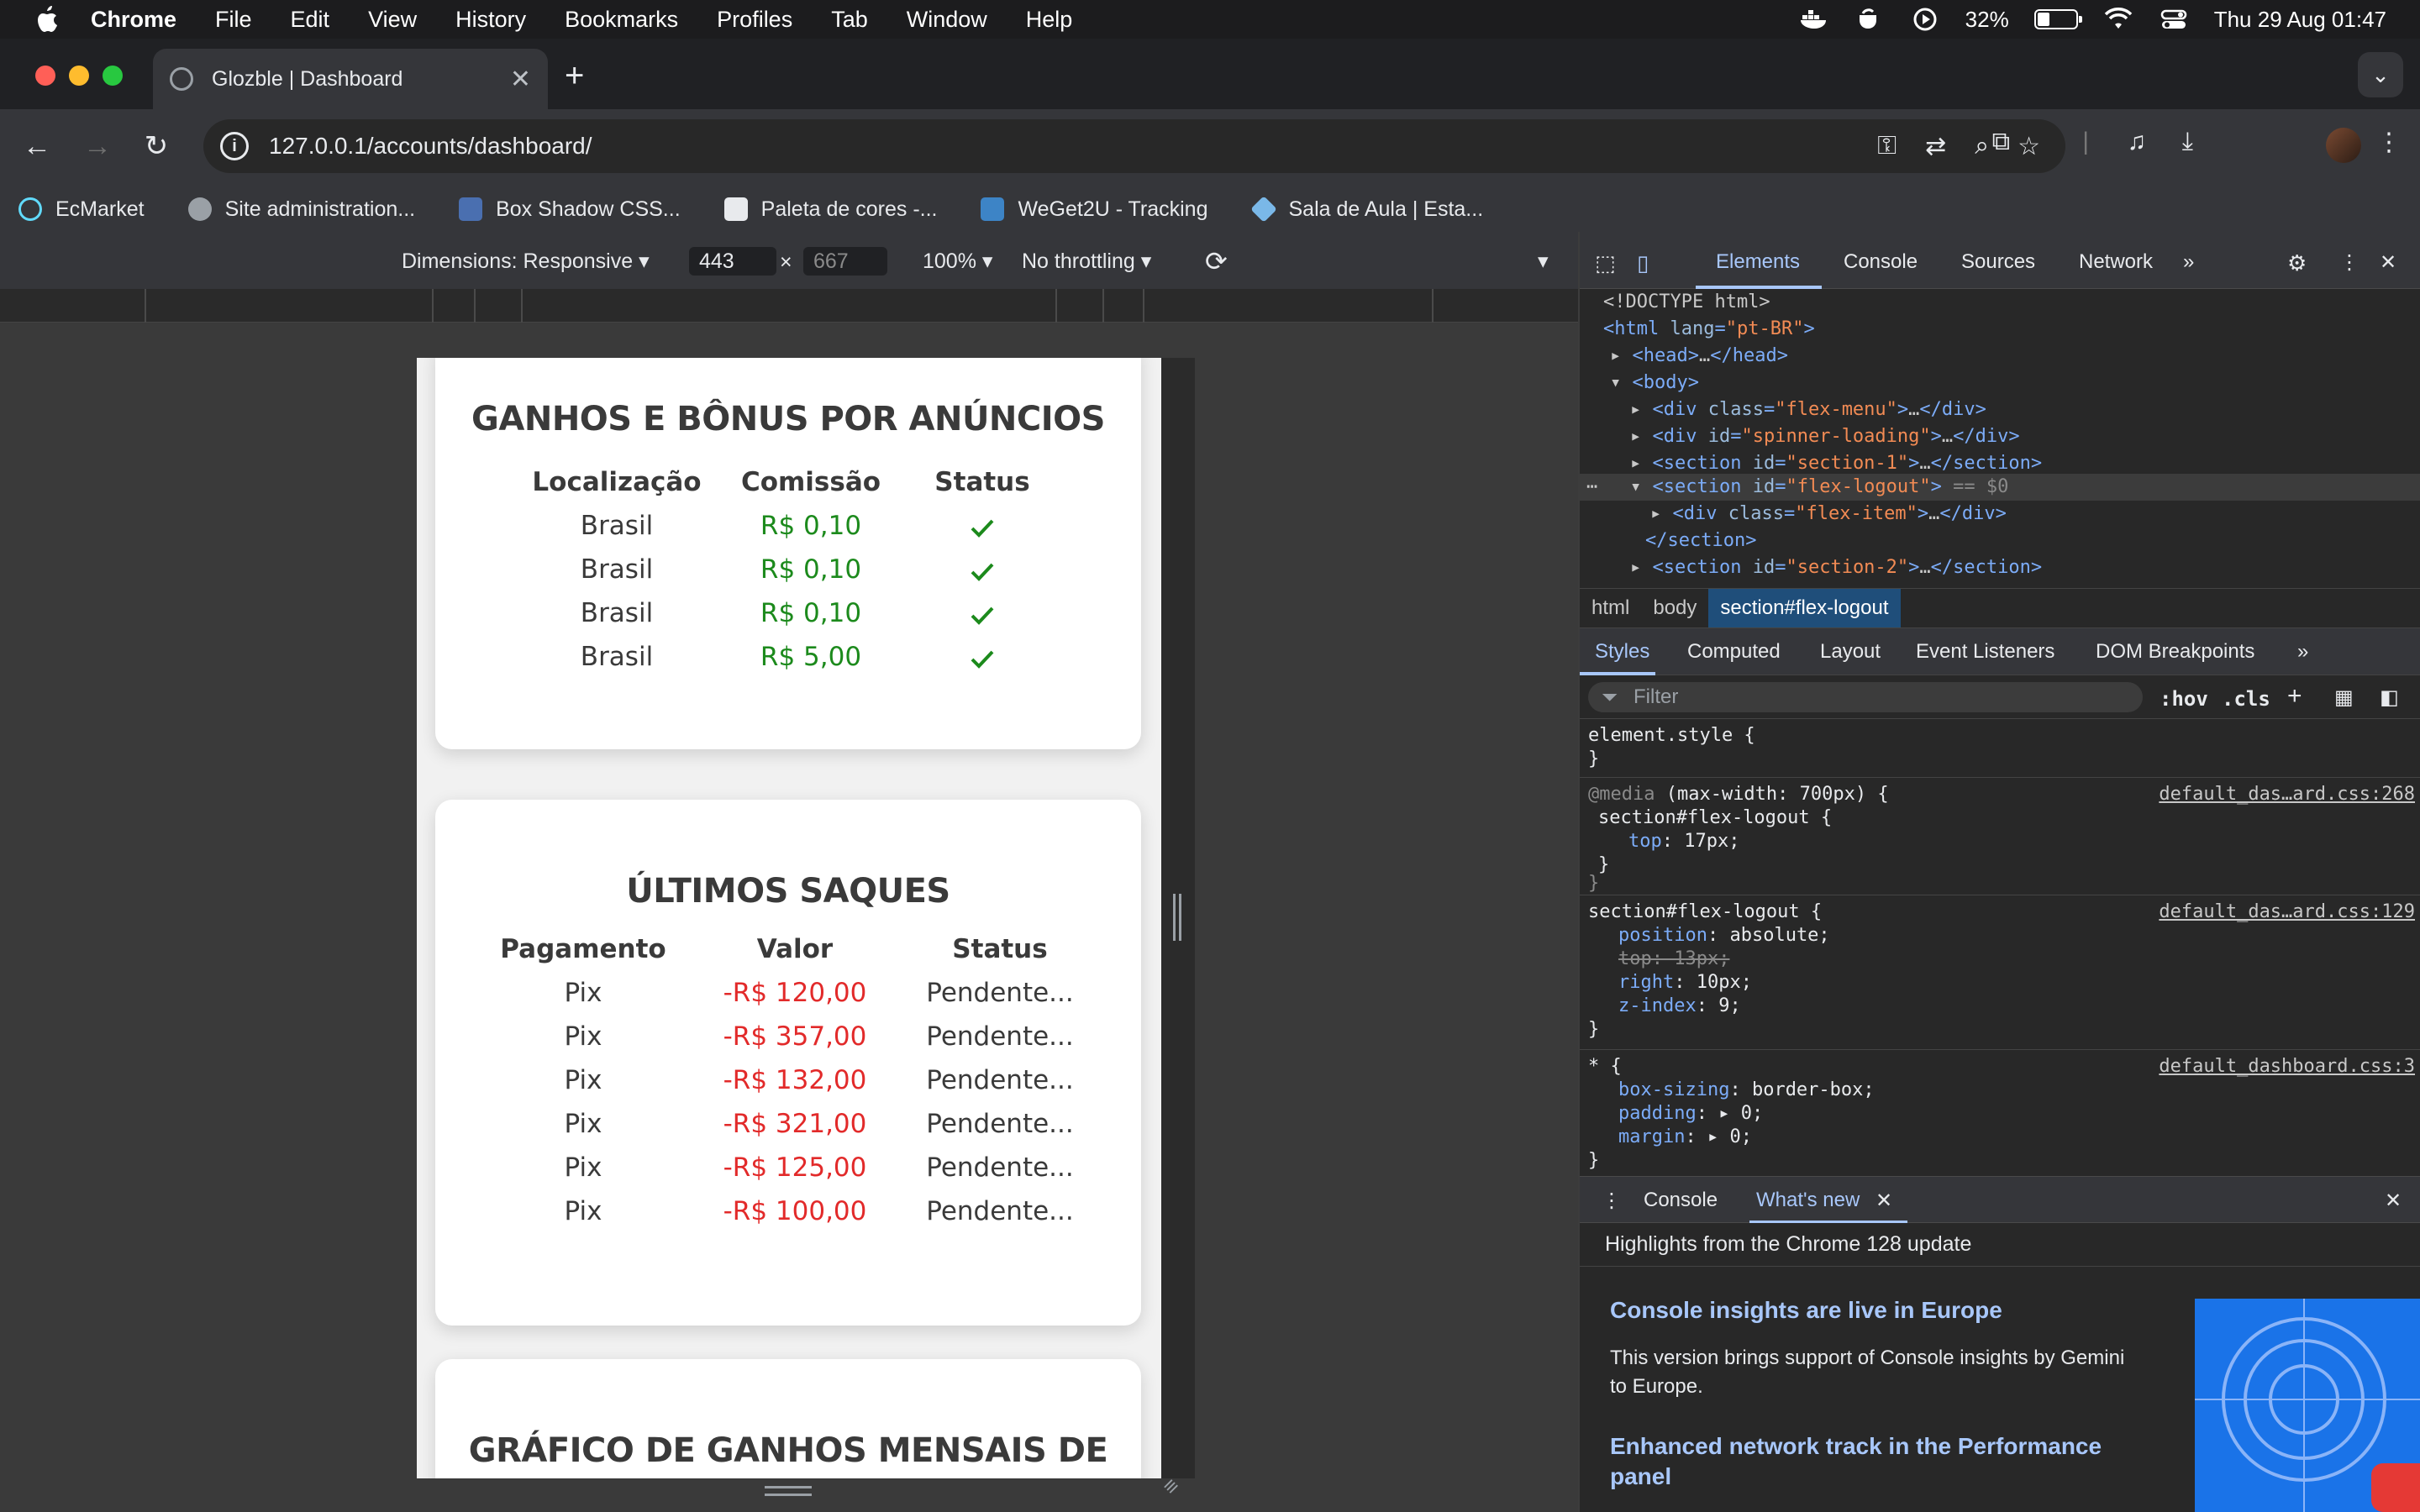  I want to click on zoom-window-button, so click(113, 76).